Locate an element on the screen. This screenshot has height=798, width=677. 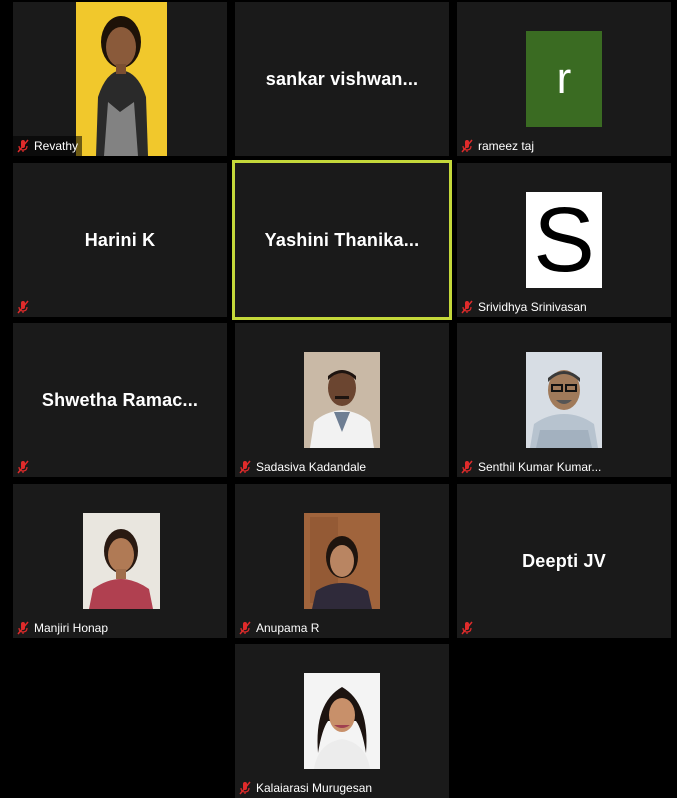
participant-label: Manjiri Honap is located at coordinates (62, 628).